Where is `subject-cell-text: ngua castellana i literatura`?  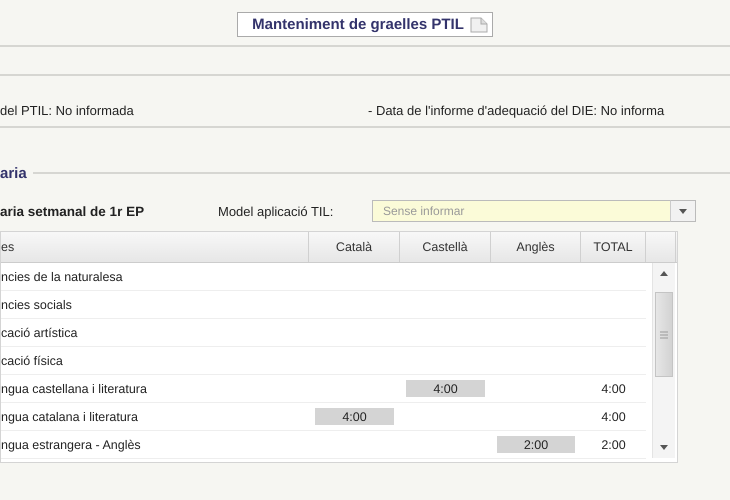 subject-cell-text: ngua castellana i literatura is located at coordinates (74, 389).